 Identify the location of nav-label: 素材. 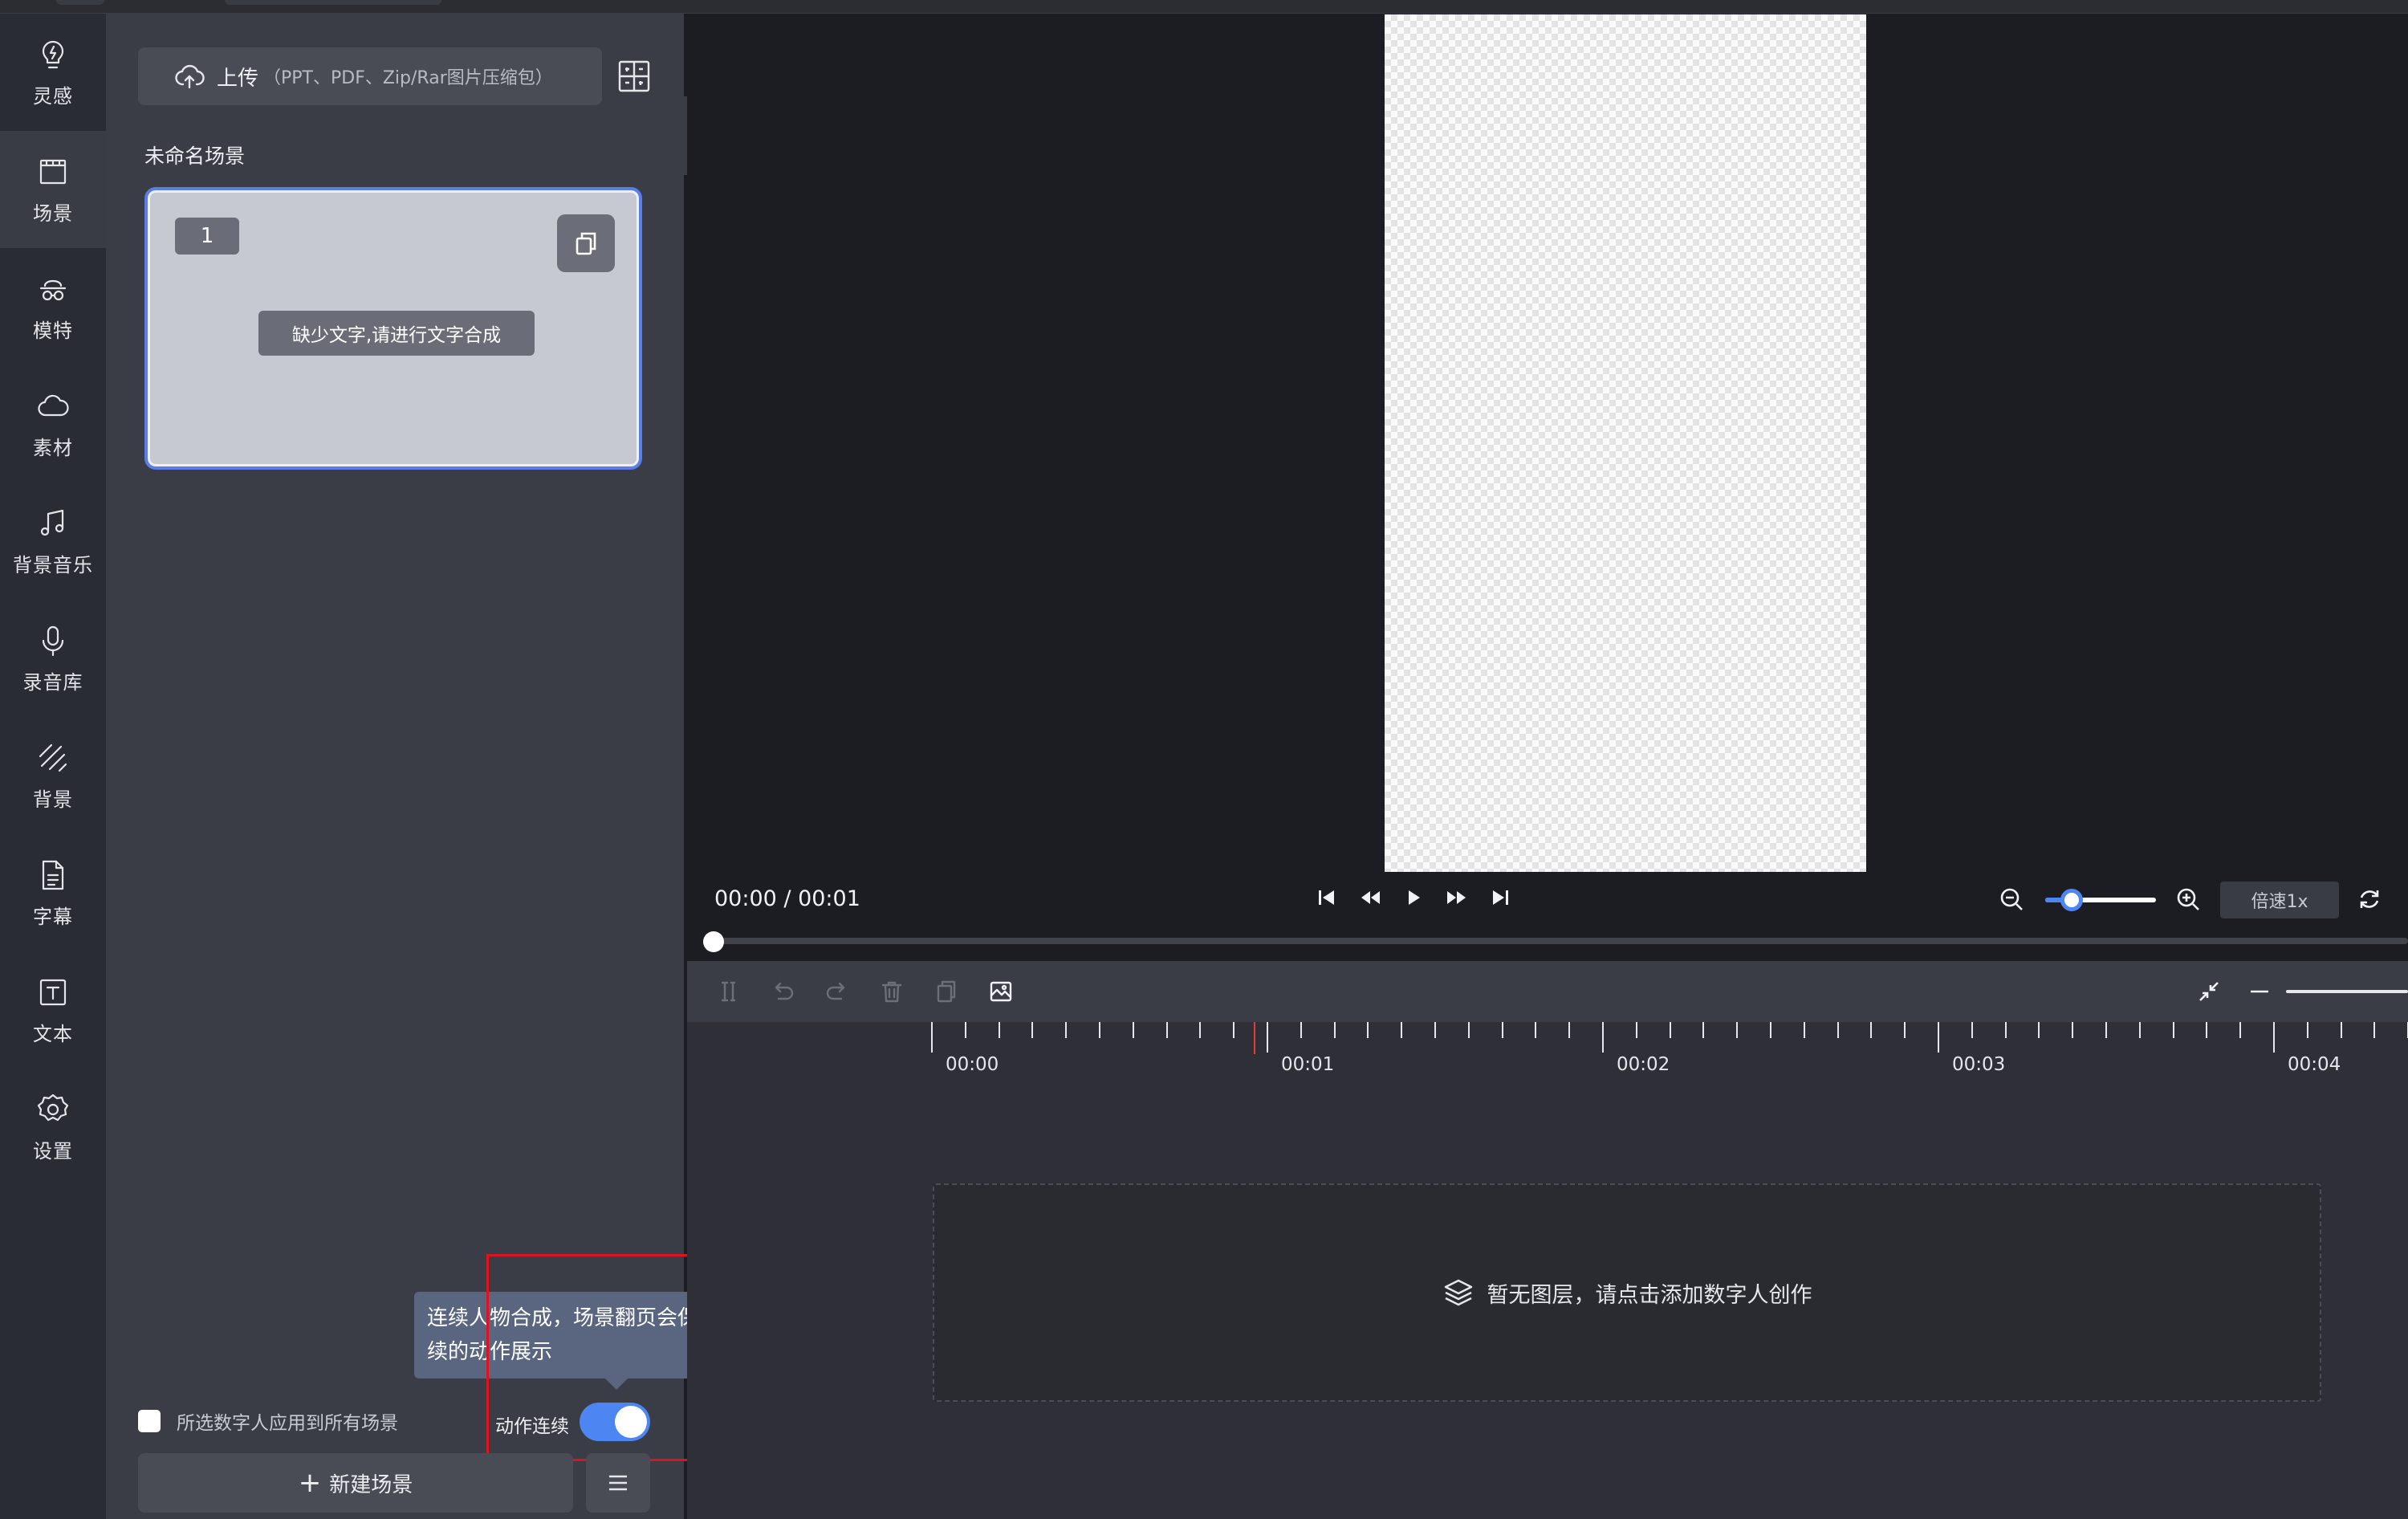
(53, 447).